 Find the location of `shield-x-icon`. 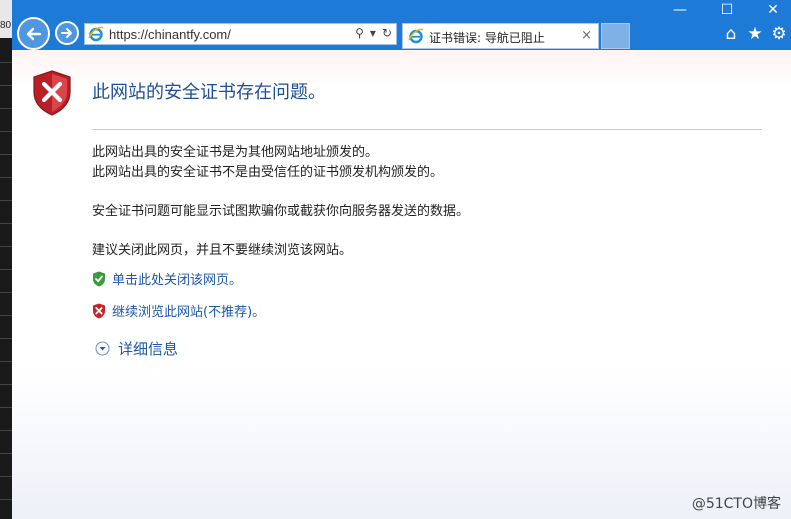

shield-x-icon is located at coordinates (99, 310).